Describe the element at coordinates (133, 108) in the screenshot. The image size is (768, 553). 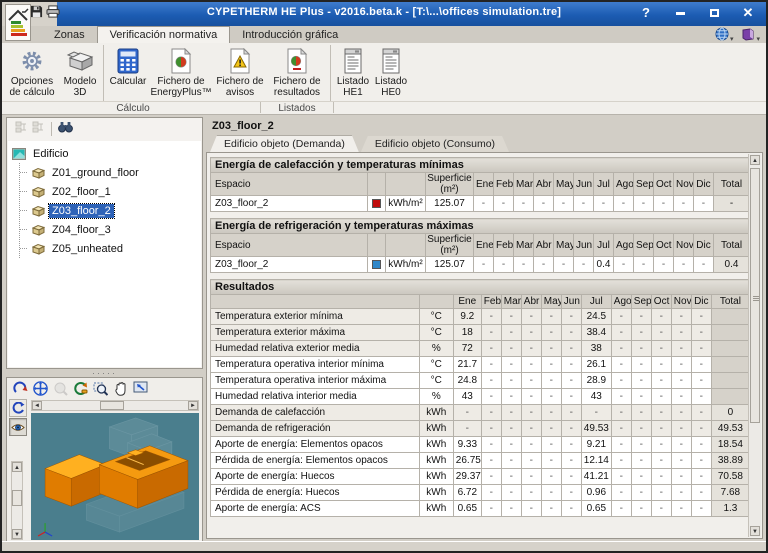
I see `group-label-calculo: Cálculo` at that location.